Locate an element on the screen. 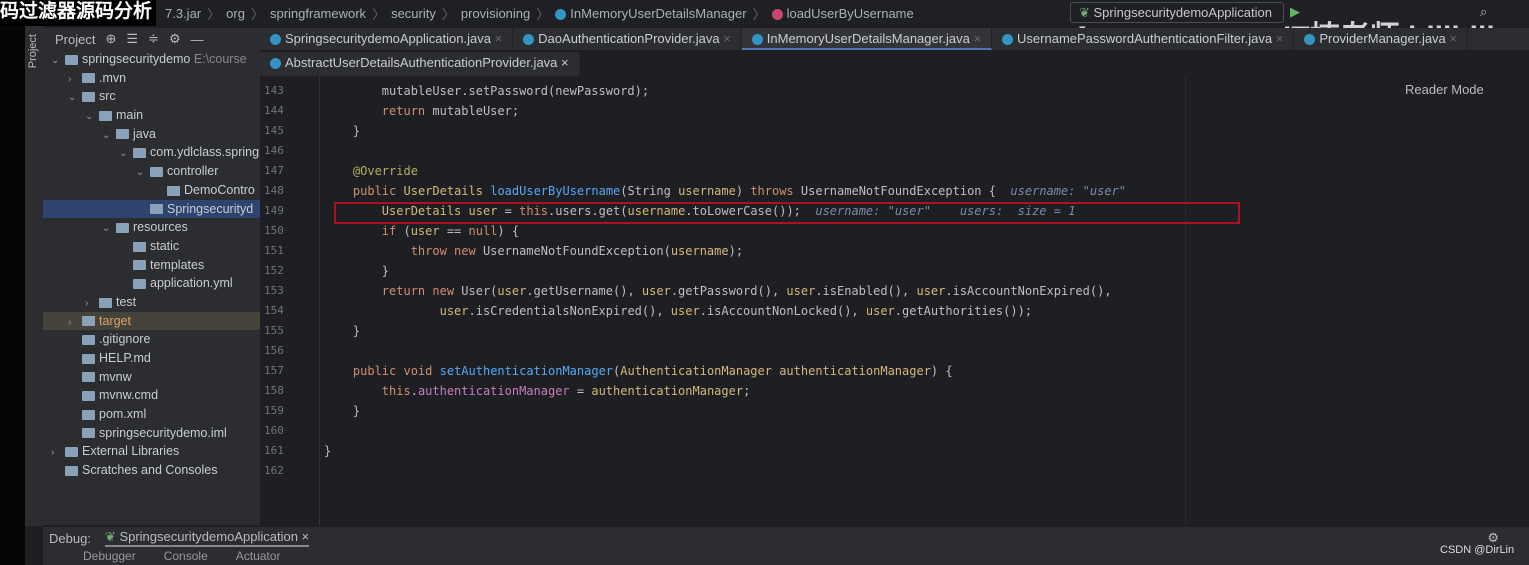 This screenshot has height=565, width=1529. tree-item: › target is located at coordinates (151, 321).